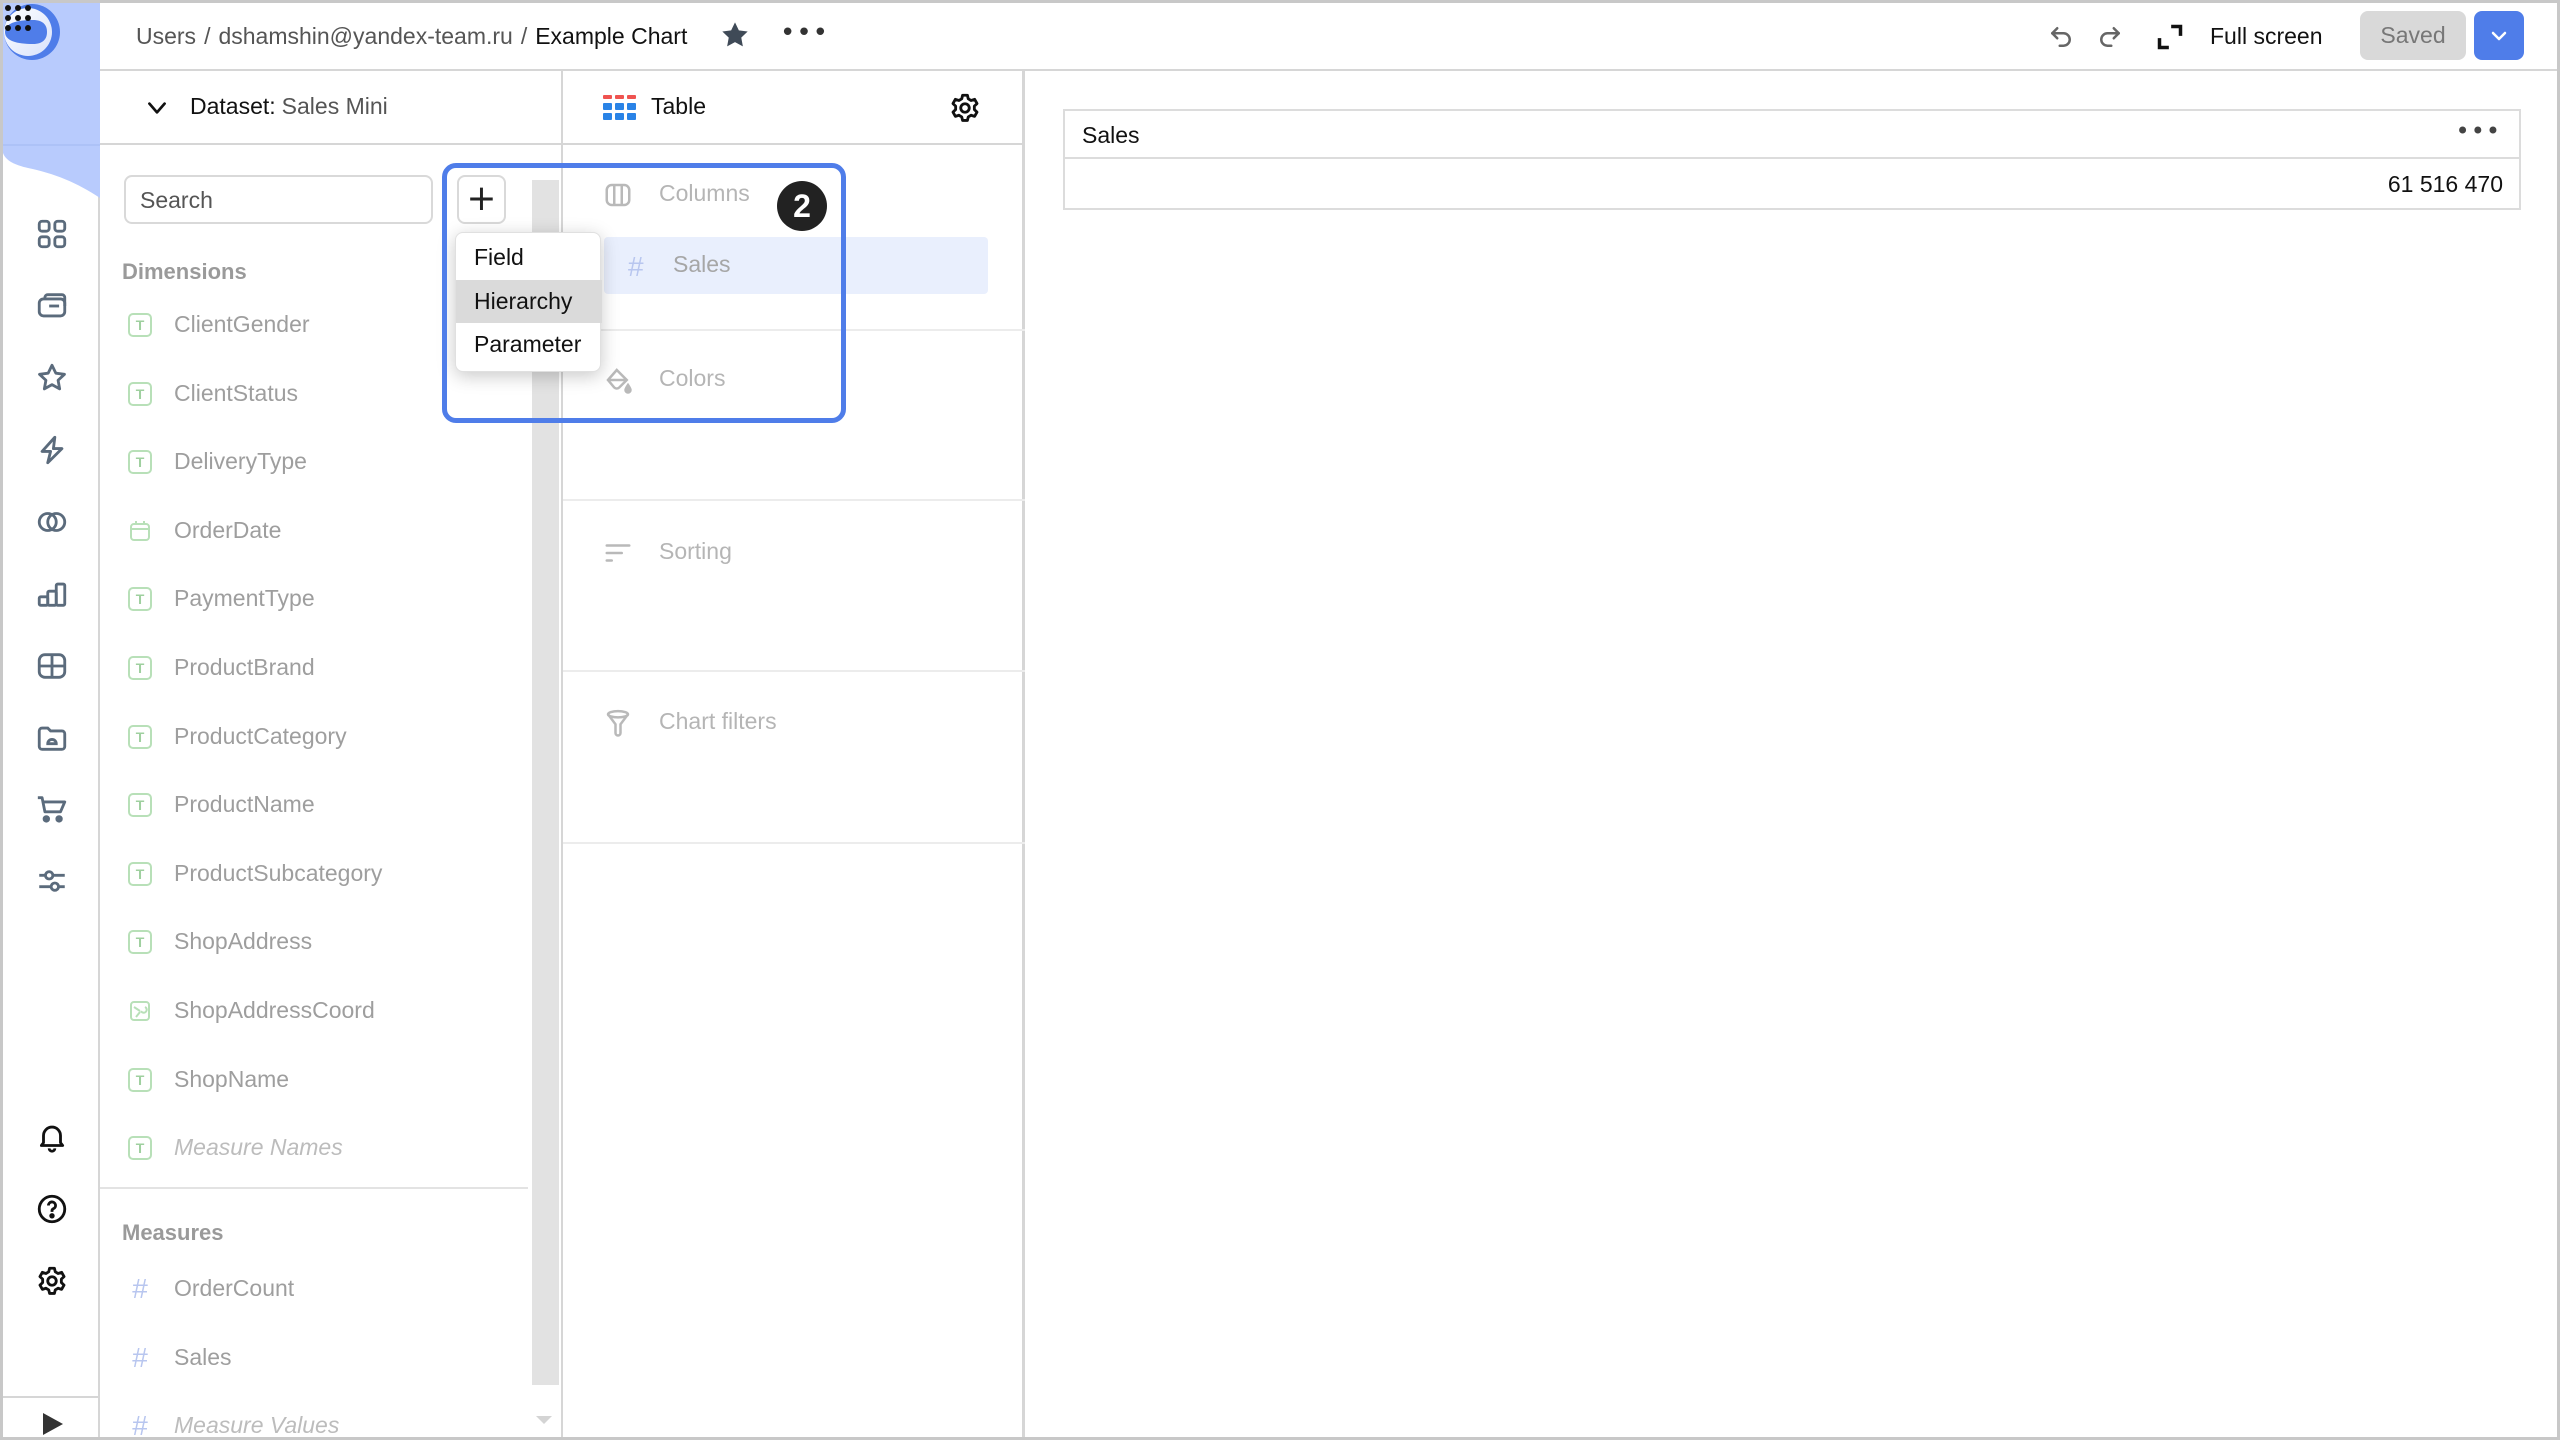 The image size is (2560, 1440). What do you see at coordinates (52, 378) in the screenshot?
I see `favorites-icon` at bounding box center [52, 378].